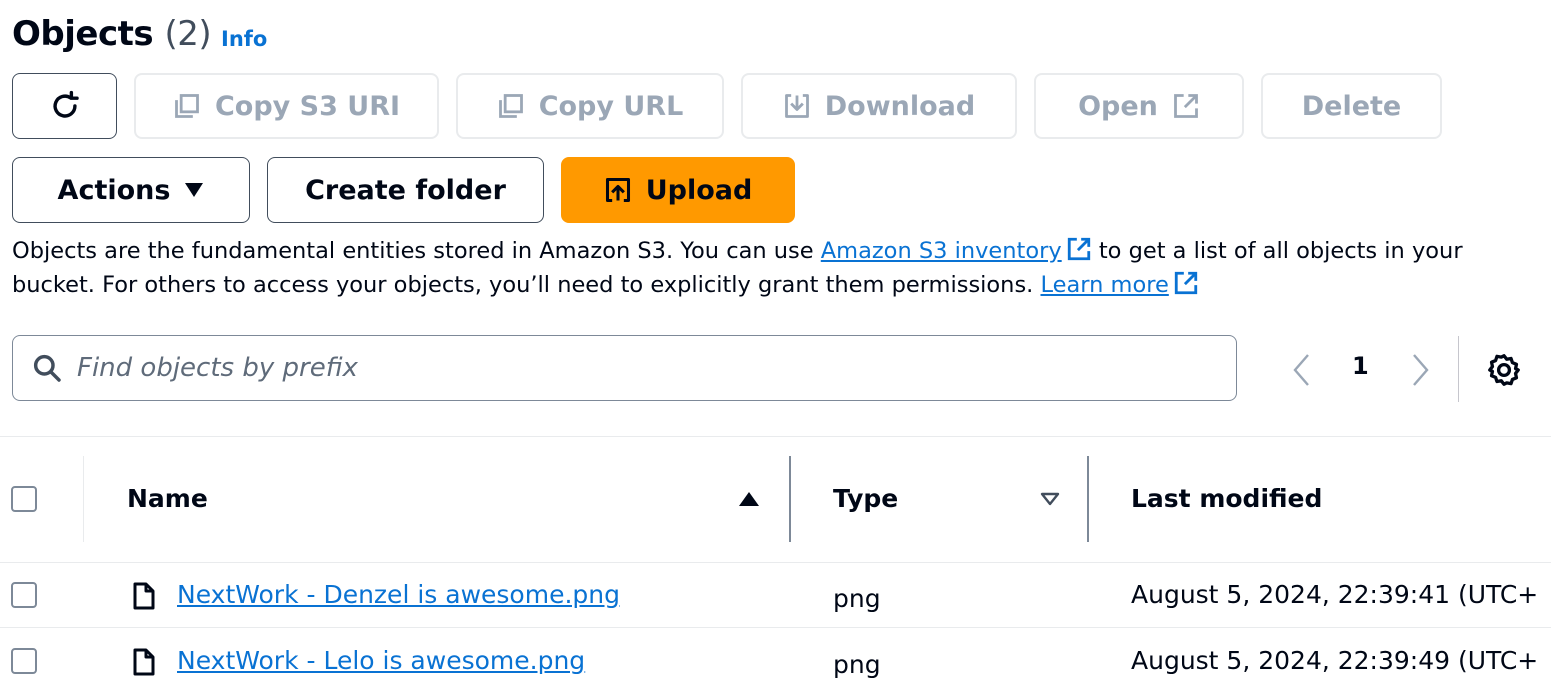 This screenshot has width=1551, height=693. I want to click on open-label: Open, so click(1118, 106).